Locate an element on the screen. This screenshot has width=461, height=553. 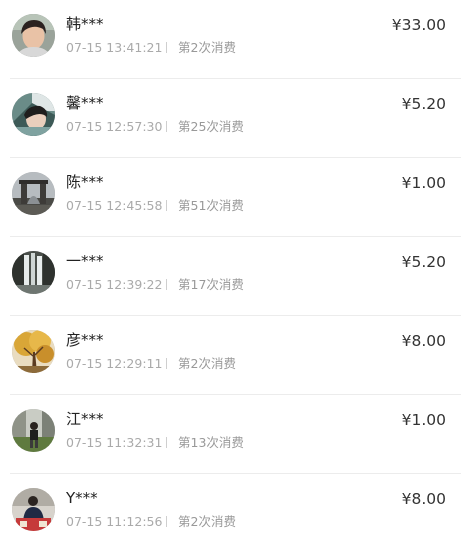
record-time: 07-15 13:41:21 is located at coordinates (114, 47).